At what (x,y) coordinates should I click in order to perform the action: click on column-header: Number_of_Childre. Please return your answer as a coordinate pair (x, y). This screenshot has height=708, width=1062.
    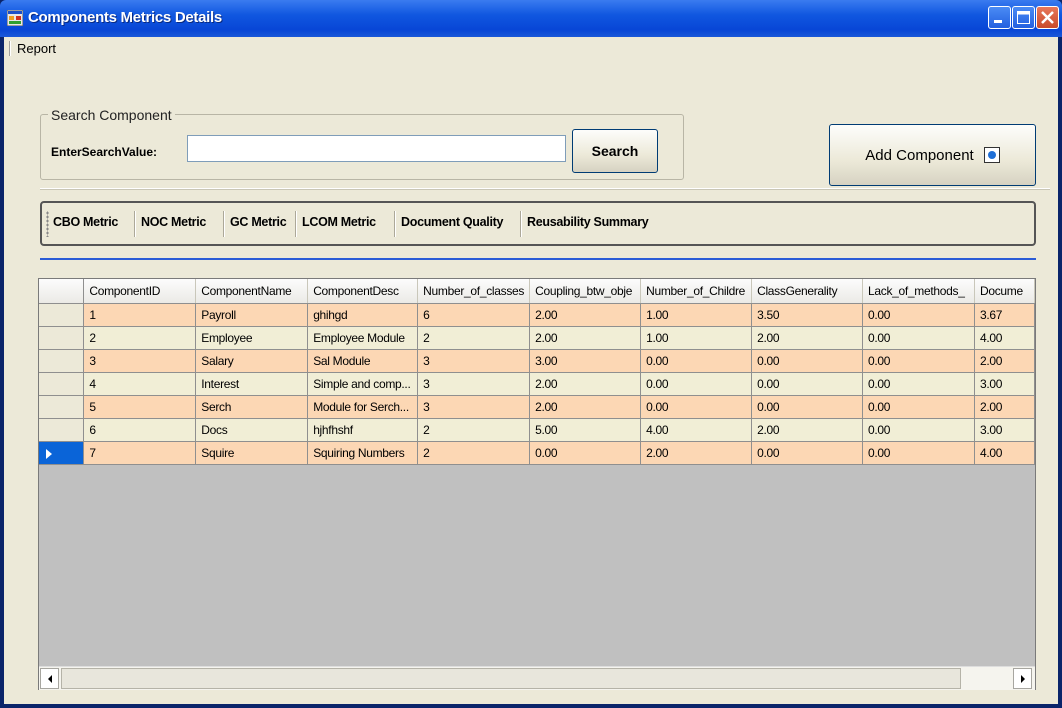
    Looking at the image, I should click on (696, 291).